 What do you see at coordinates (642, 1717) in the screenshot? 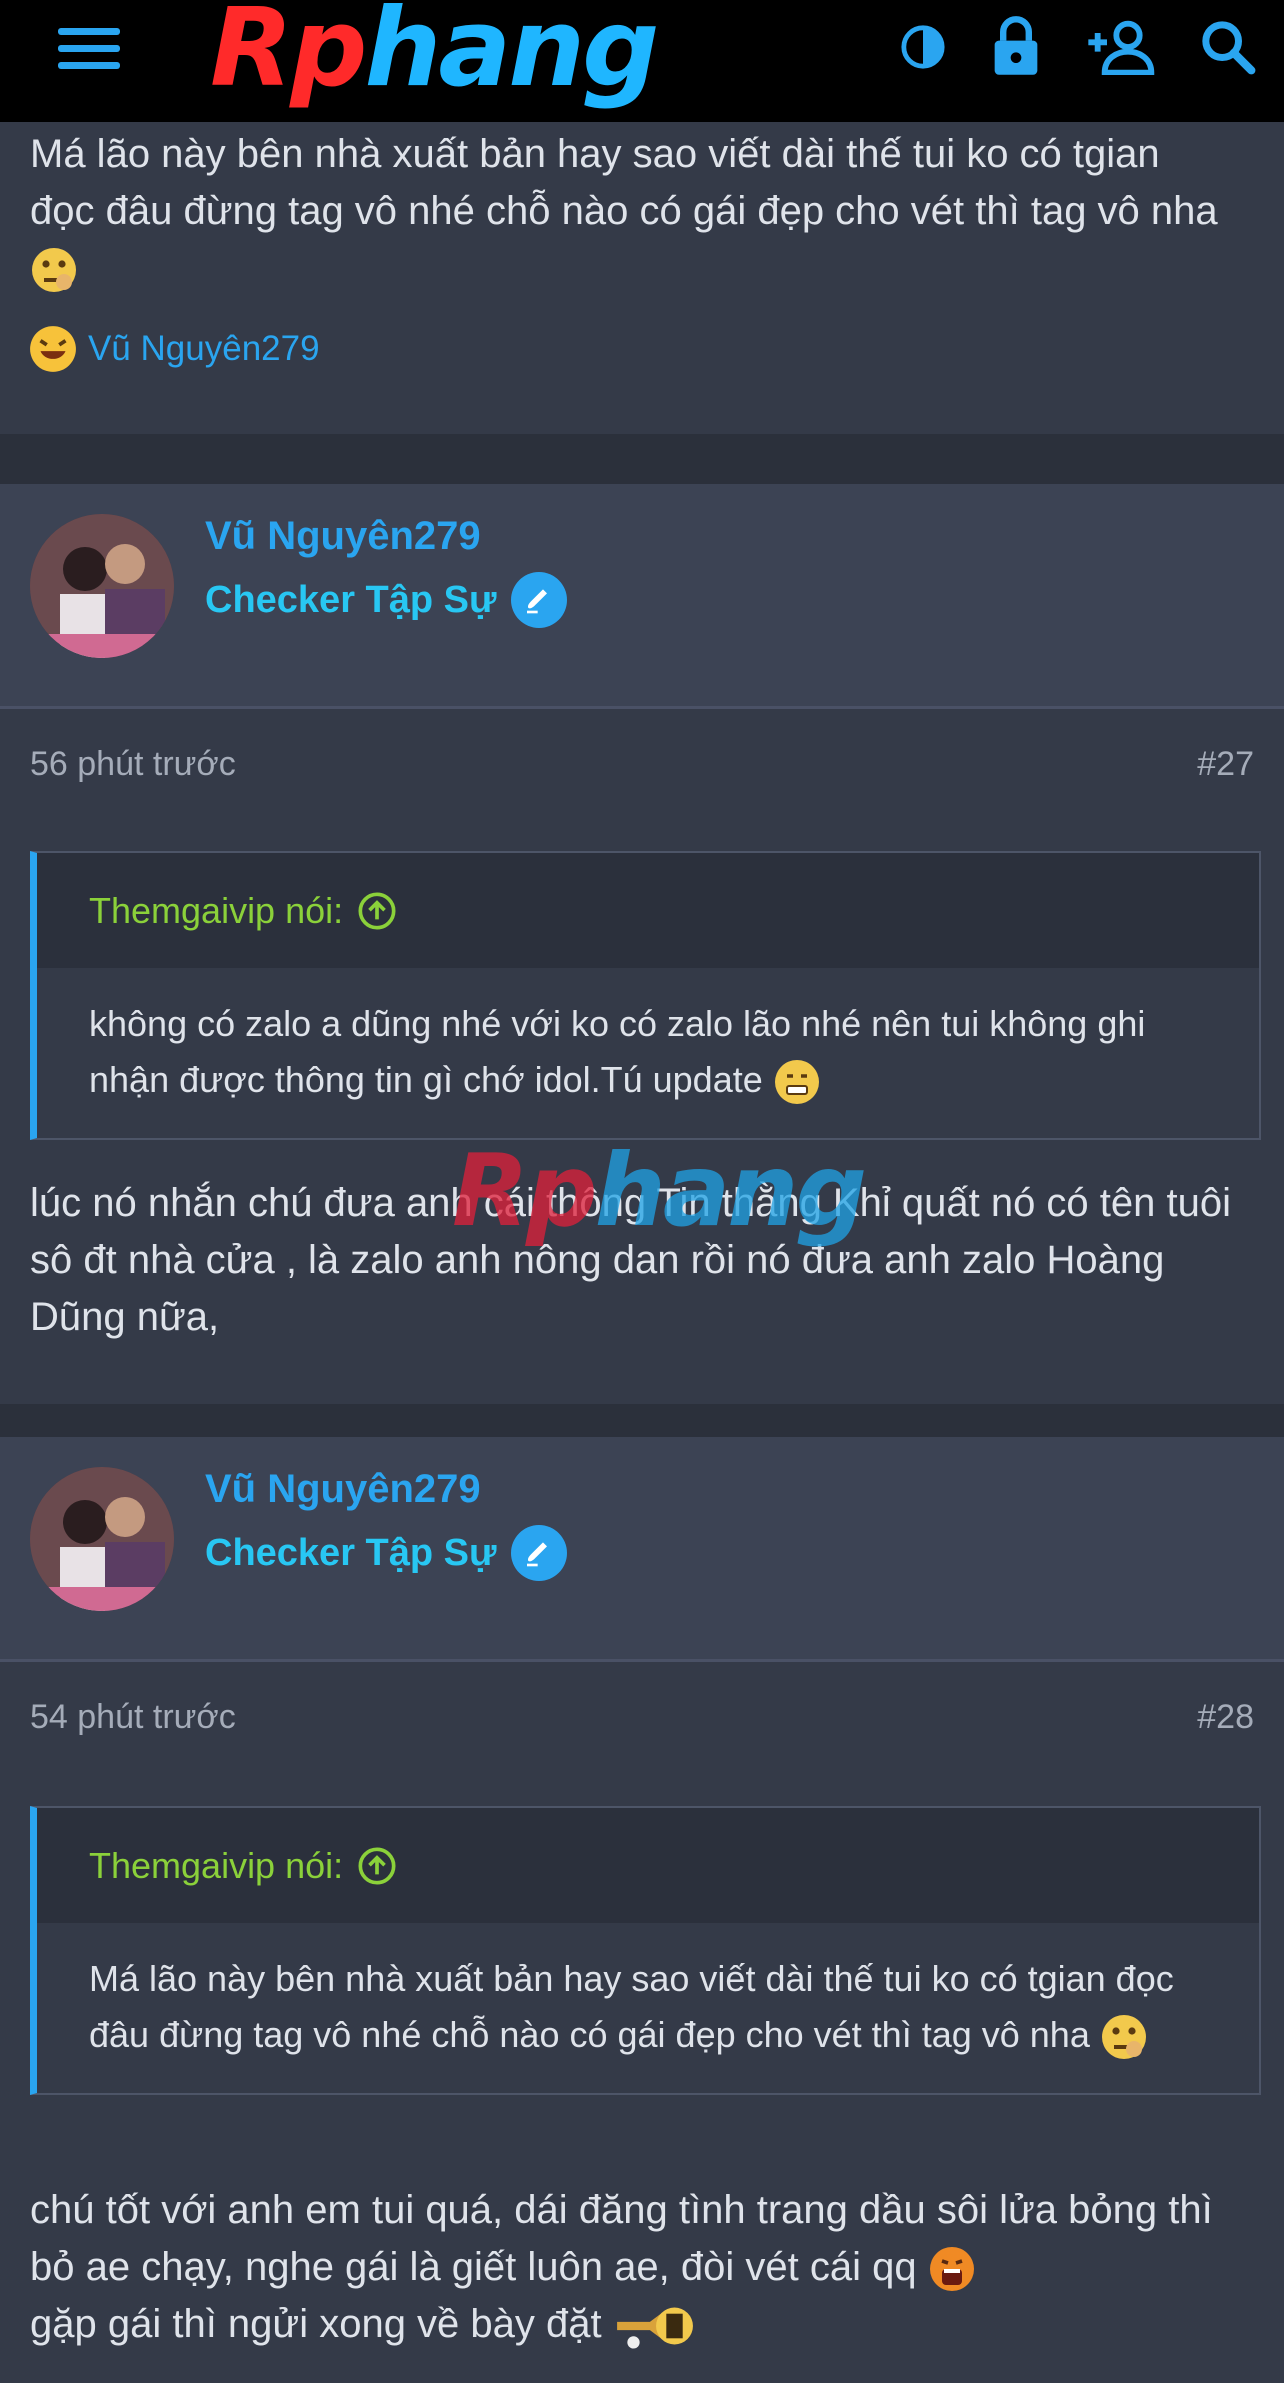
I see `post-meta: 54 phút trước #28` at bounding box center [642, 1717].